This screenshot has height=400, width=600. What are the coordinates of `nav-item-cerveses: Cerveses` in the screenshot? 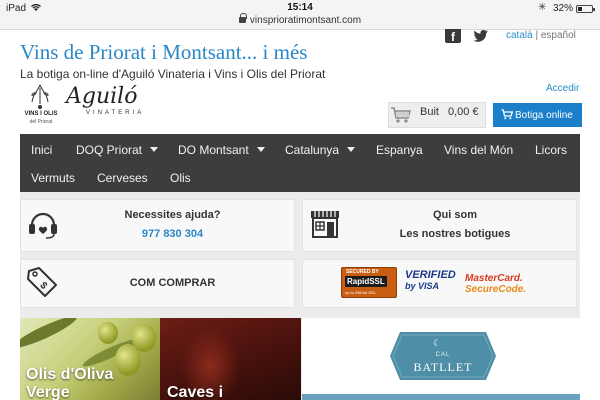 It's located at (122, 178).